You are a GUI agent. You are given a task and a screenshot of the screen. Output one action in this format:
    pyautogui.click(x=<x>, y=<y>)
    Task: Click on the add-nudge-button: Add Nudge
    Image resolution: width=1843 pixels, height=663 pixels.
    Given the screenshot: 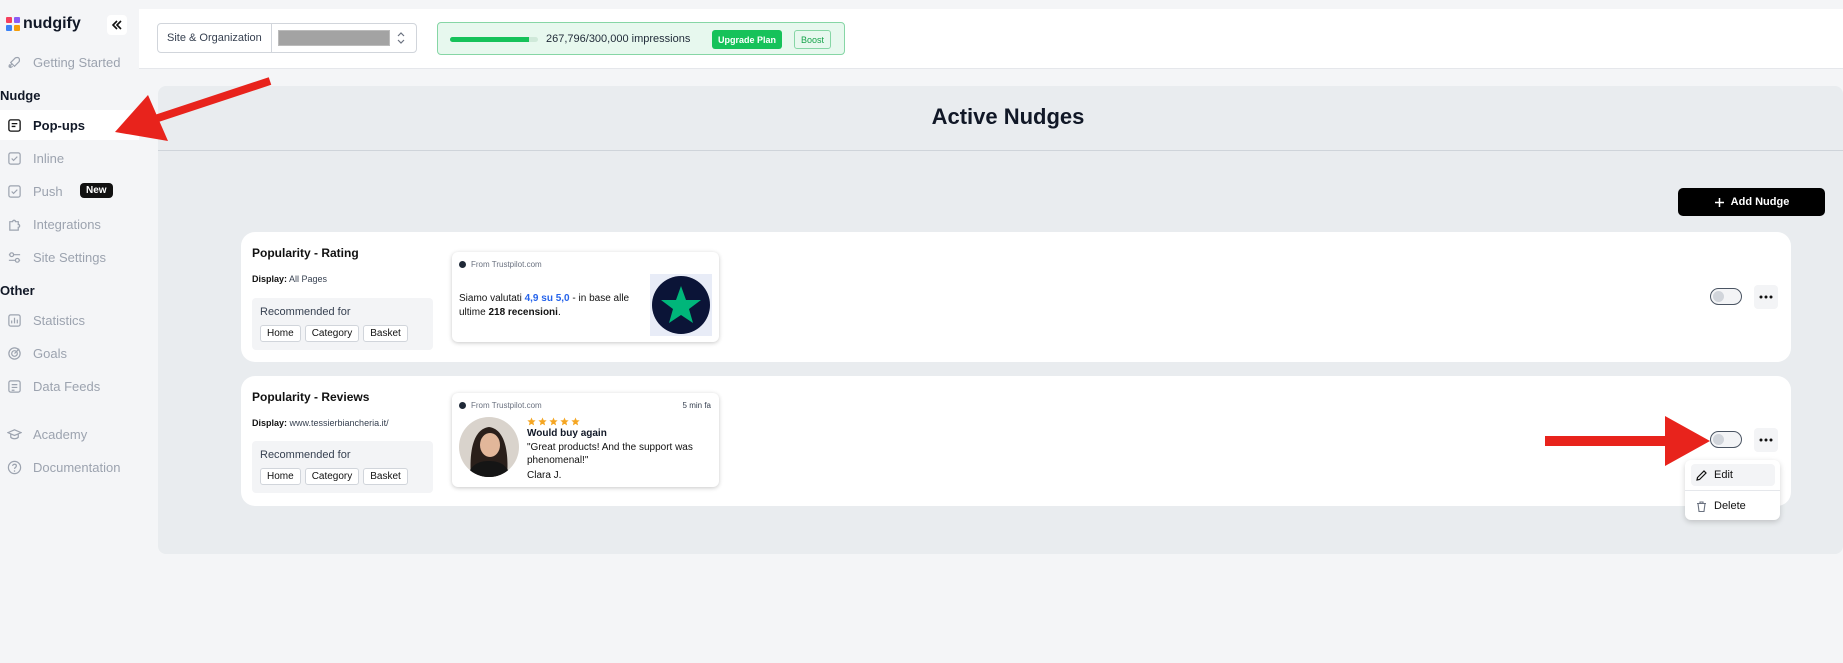 What is the action you would take?
    pyautogui.click(x=1751, y=202)
    